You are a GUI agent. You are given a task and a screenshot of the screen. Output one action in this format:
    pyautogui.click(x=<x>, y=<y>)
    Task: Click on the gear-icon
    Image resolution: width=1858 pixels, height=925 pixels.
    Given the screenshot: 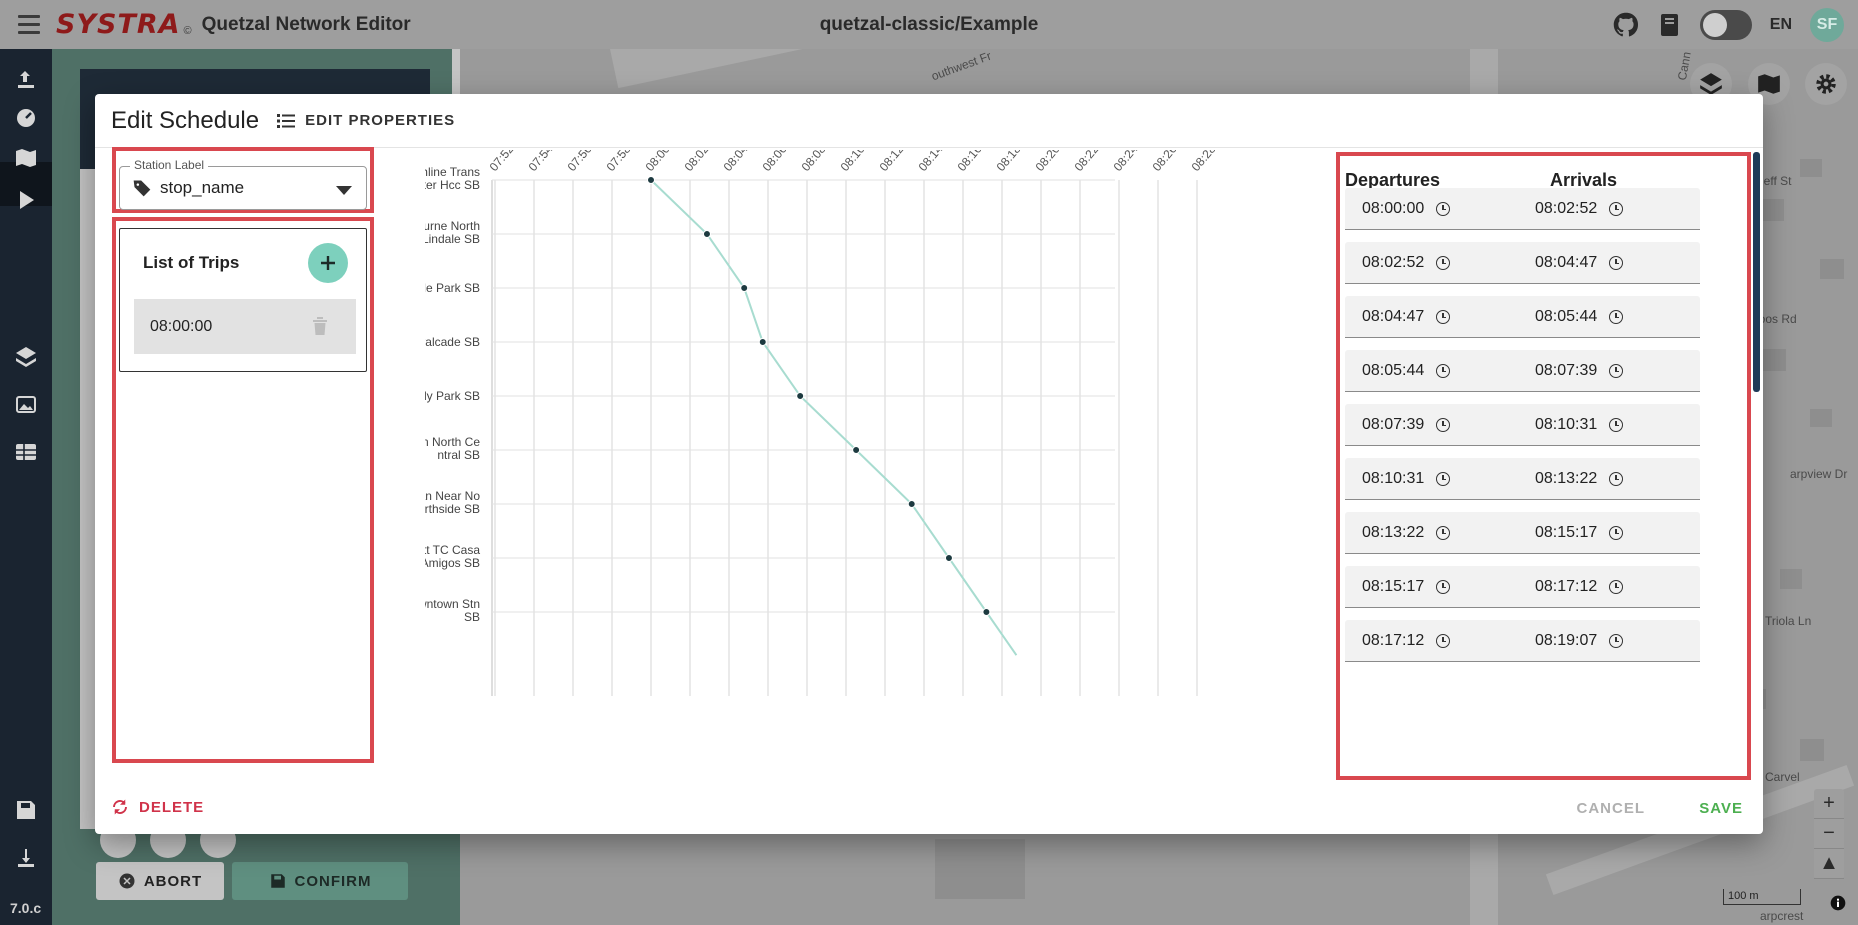 What is the action you would take?
    pyautogui.click(x=1826, y=84)
    